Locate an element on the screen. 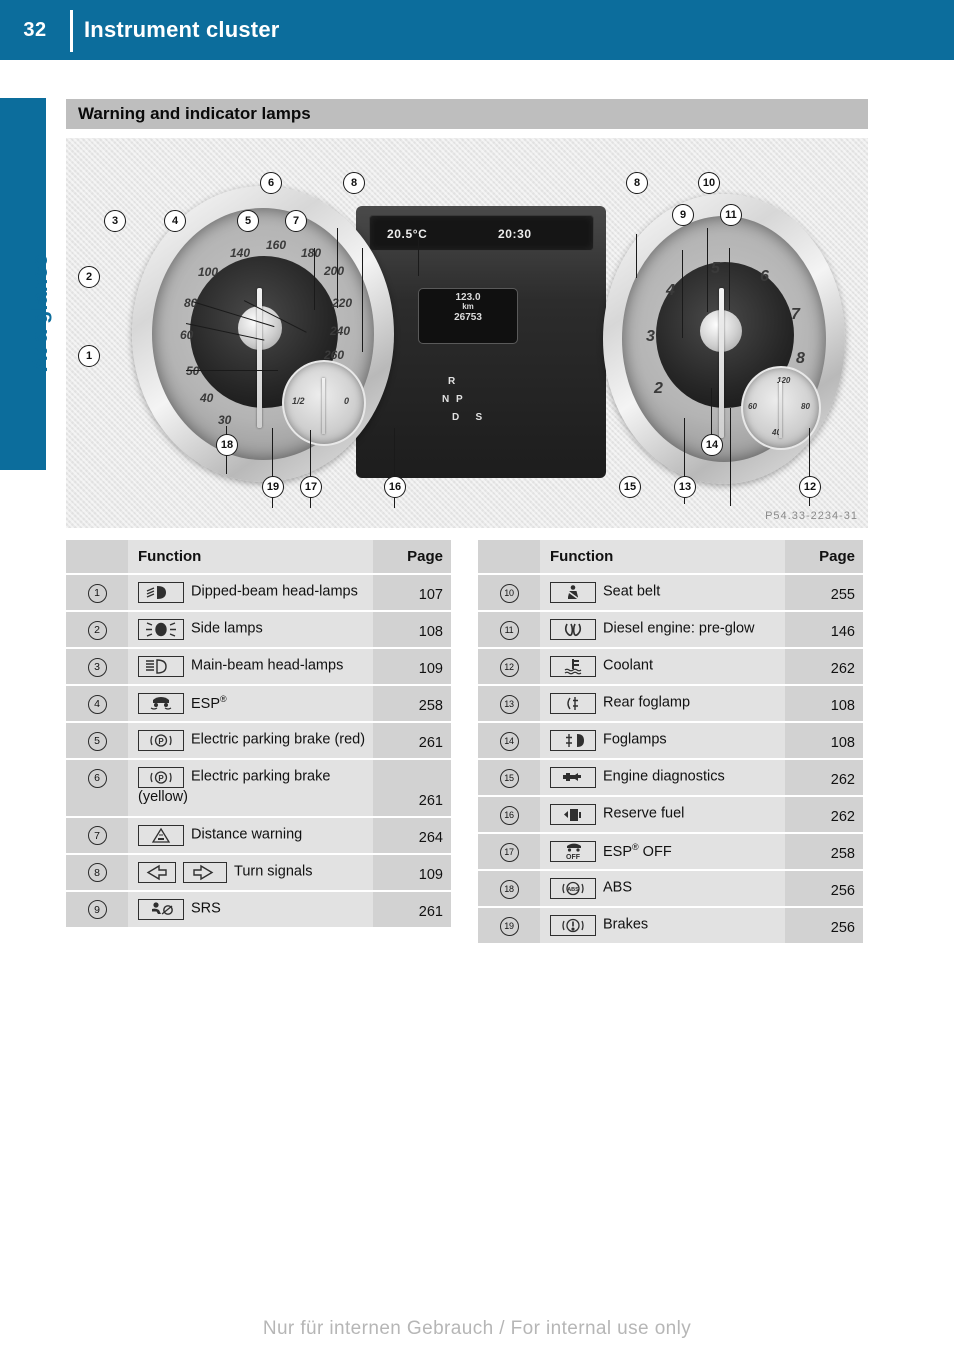 This screenshot has width=954, height=1354. row-function-label: ABS is located at coordinates (618, 888).